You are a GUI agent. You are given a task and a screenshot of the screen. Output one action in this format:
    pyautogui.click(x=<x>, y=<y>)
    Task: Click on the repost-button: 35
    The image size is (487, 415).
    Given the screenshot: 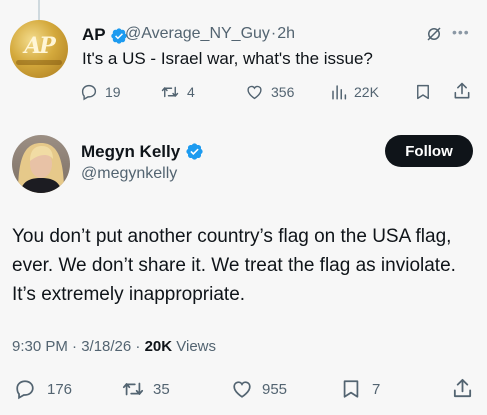 What is the action you would take?
    pyautogui.click(x=145, y=389)
    